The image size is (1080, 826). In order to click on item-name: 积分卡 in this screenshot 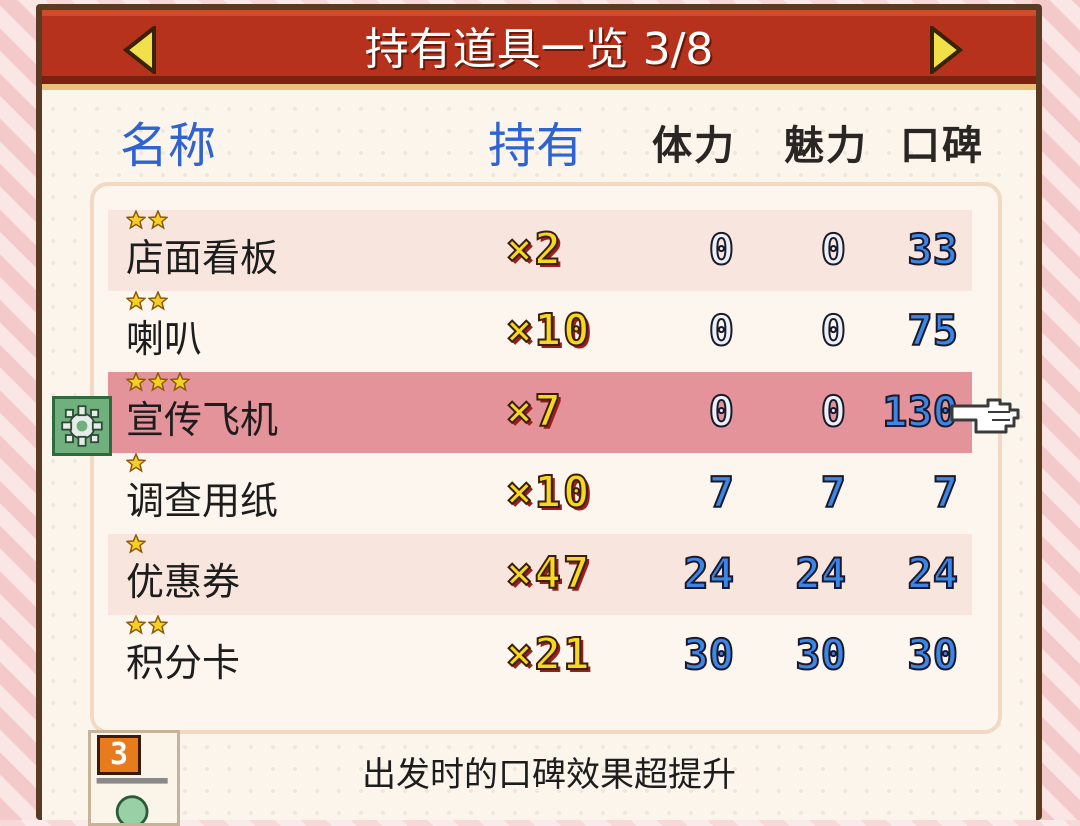, I will do `click(183, 663)`.